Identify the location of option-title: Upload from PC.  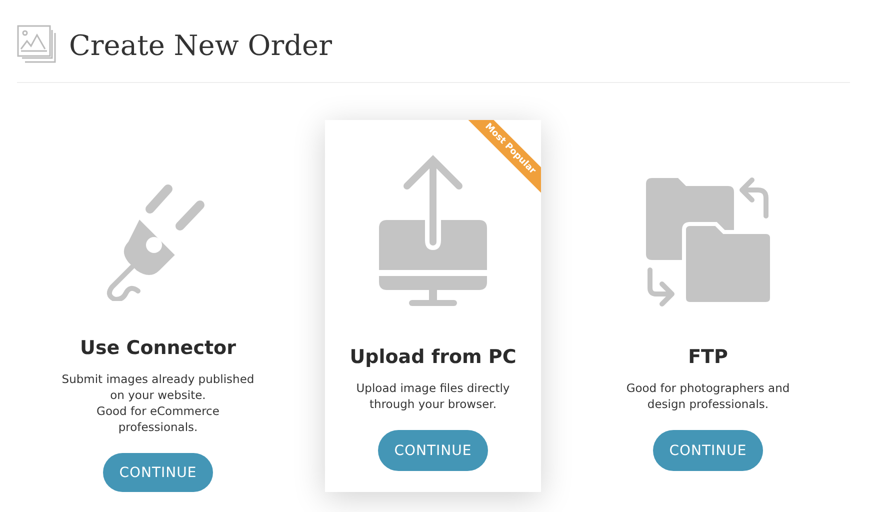
(433, 357).